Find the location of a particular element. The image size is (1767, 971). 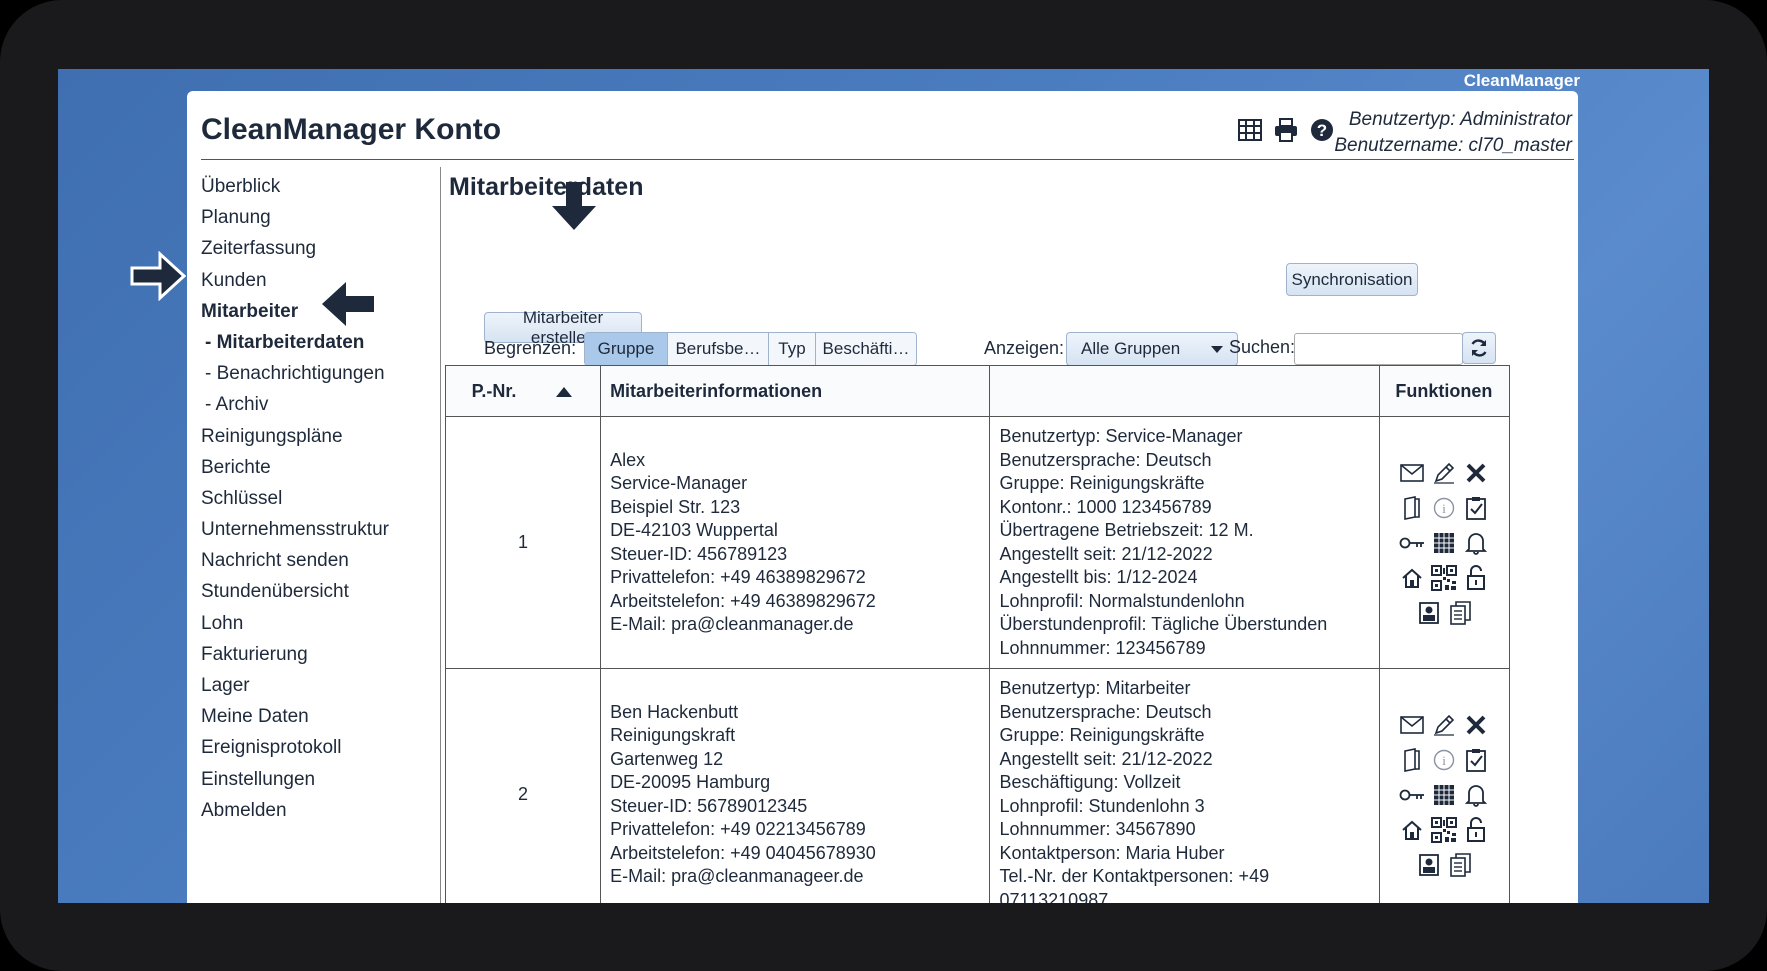

sidebar-item-schluessel: Schlüssel is located at coordinates (321, 498).